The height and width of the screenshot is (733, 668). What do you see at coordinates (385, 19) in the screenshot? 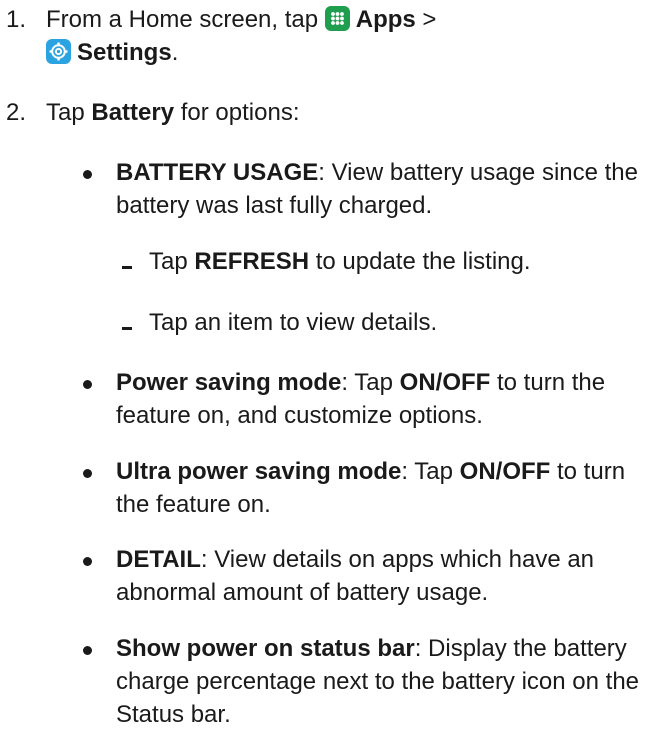
I see `apps-label: Apps` at bounding box center [385, 19].